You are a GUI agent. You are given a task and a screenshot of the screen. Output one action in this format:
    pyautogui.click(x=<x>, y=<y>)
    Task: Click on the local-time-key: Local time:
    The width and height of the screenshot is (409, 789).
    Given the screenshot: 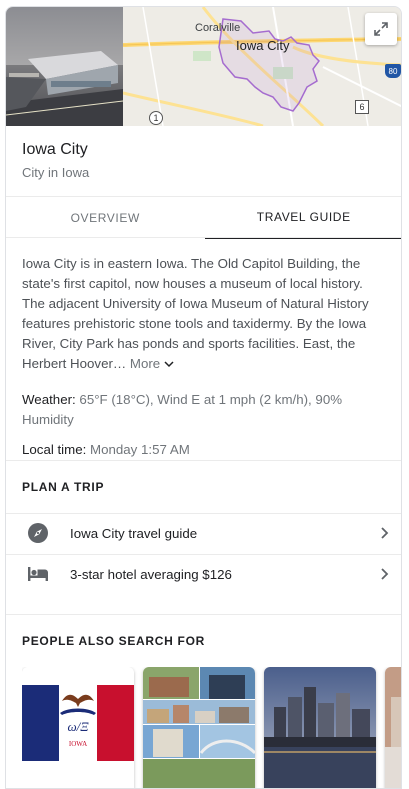 What is the action you would take?
    pyautogui.click(x=54, y=449)
    